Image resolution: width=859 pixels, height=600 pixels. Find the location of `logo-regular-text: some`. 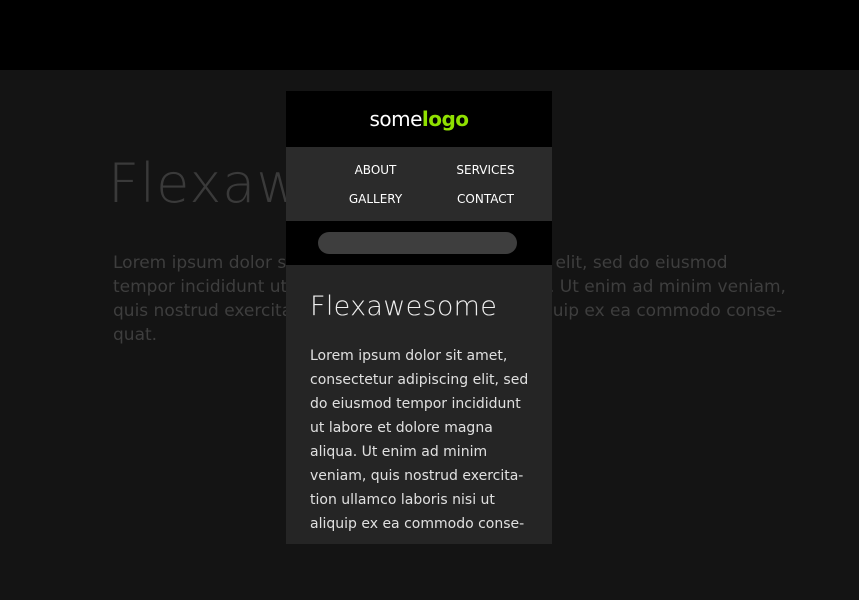

logo-regular-text: some is located at coordinates (395, 119).